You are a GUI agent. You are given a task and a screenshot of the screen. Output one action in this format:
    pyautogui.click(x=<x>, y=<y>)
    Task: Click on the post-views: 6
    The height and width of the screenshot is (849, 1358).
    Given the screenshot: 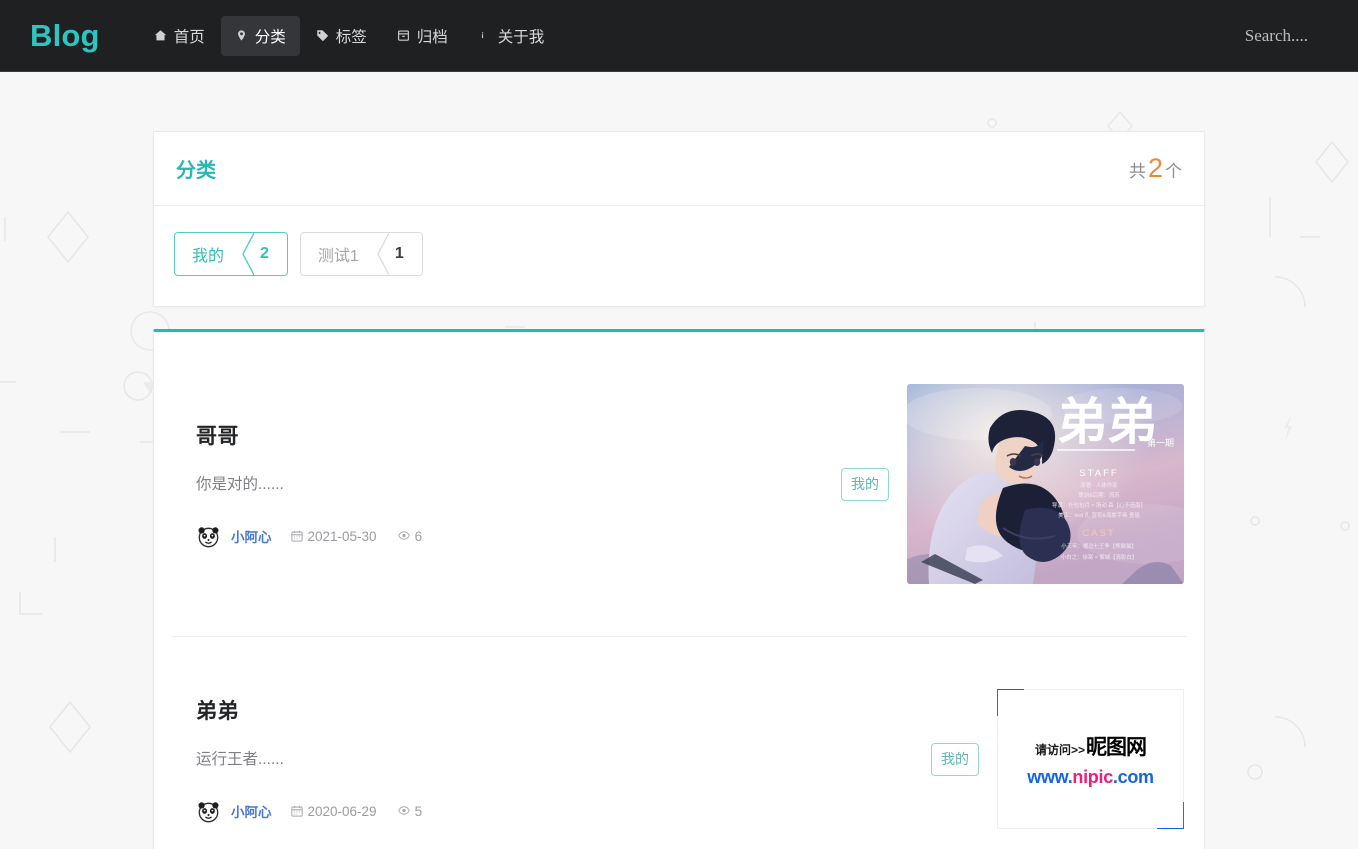 What is the action you would take?
    pyautogui.click(x=410, y=536)
    